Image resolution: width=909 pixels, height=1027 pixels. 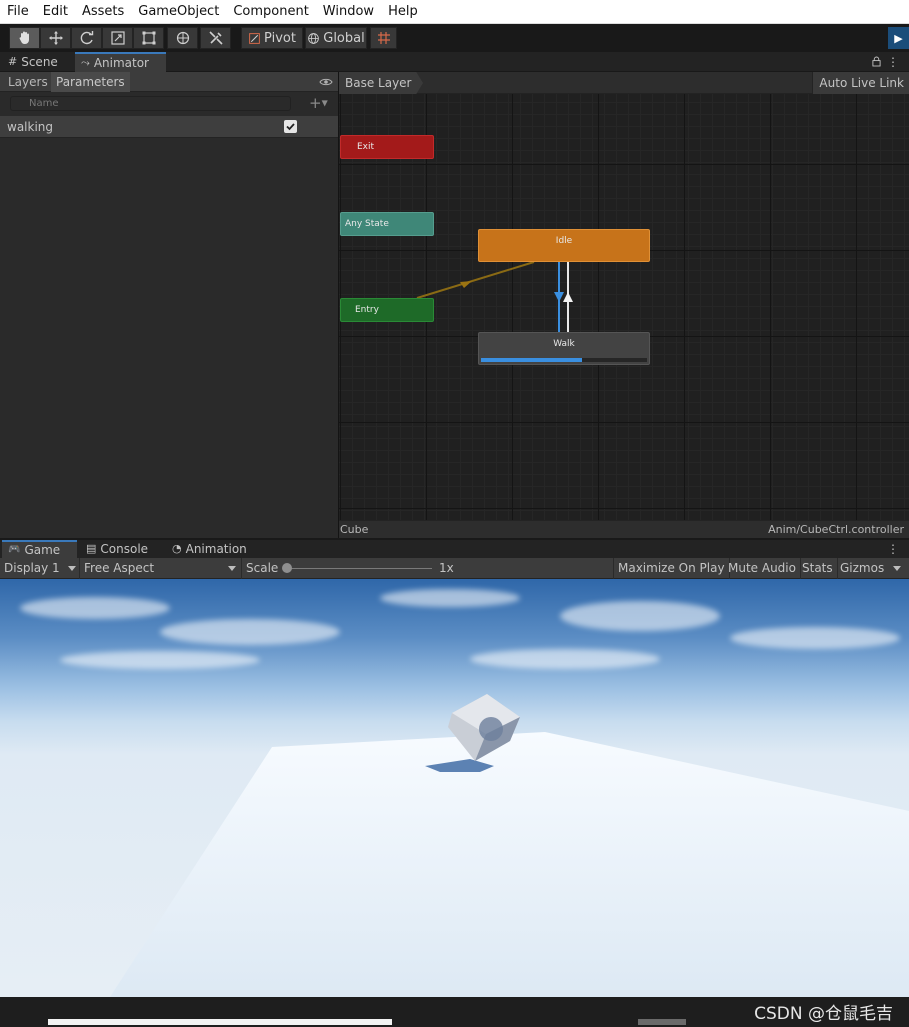 What do you see at coordinates (564, 245) in the screenshot?
I see `state-idle: Idle` at bounding box center [564, 245].